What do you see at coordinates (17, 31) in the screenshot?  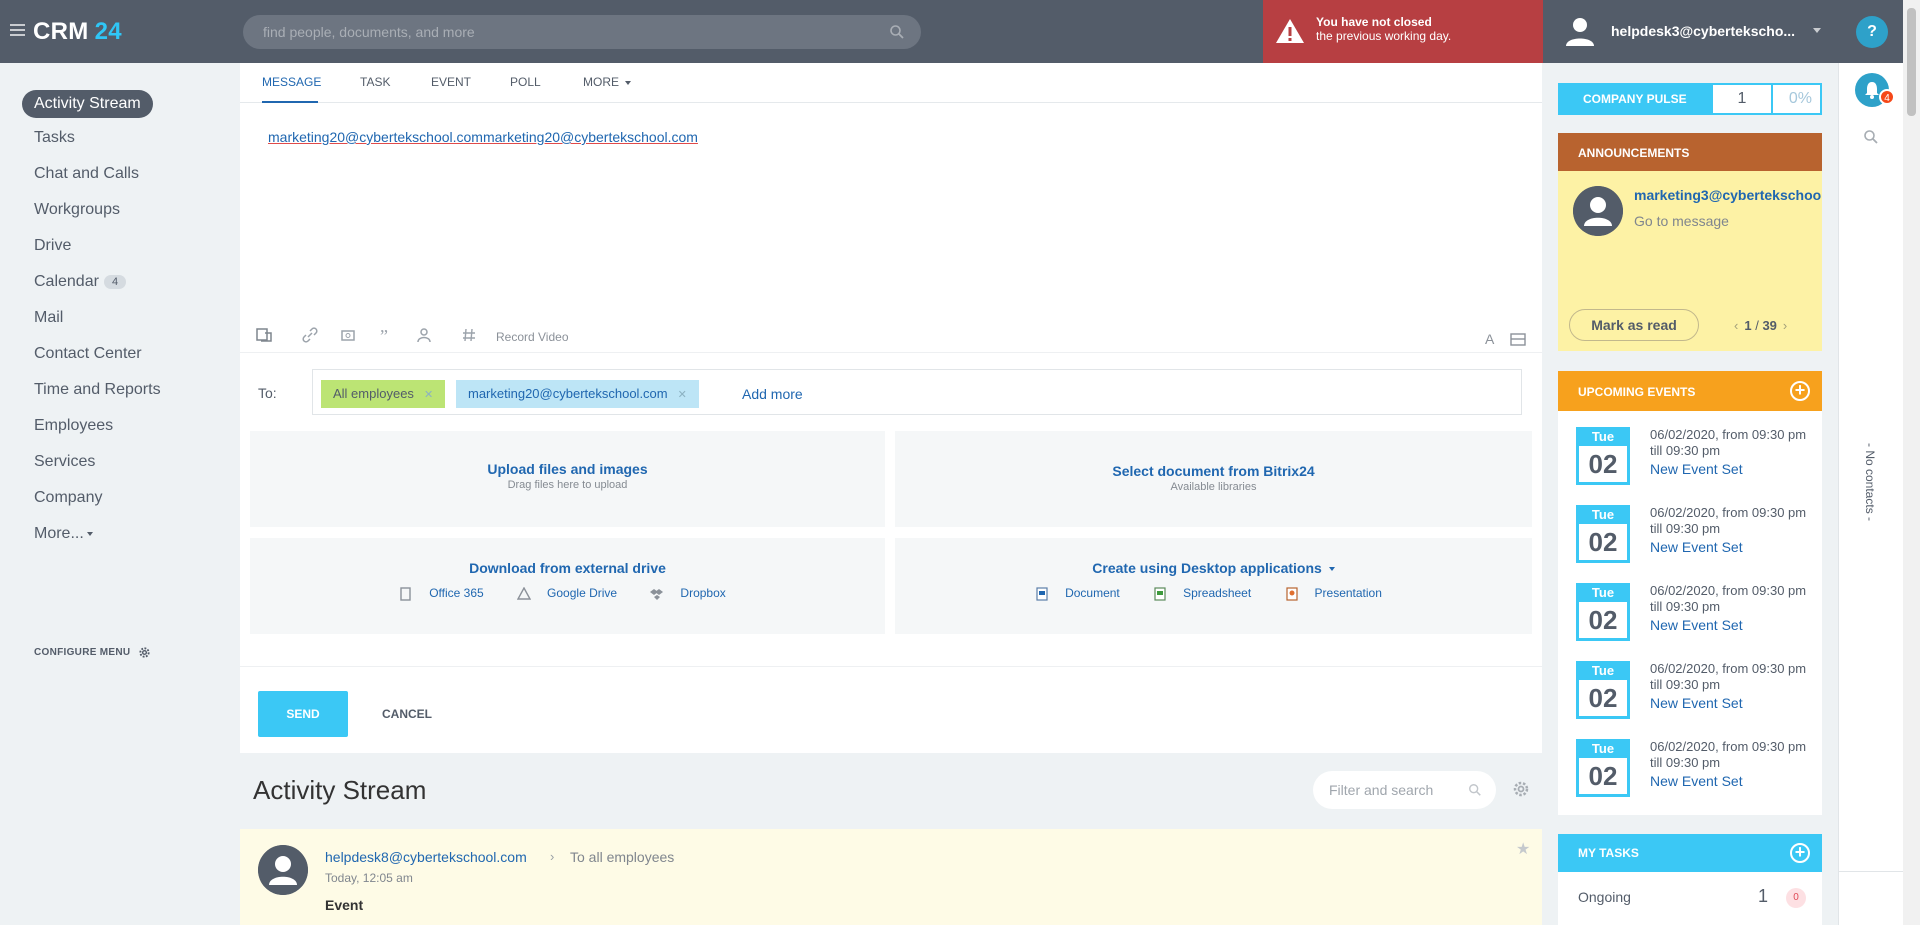 I see `menu-burger-icon` at bounding box center [17, 31].